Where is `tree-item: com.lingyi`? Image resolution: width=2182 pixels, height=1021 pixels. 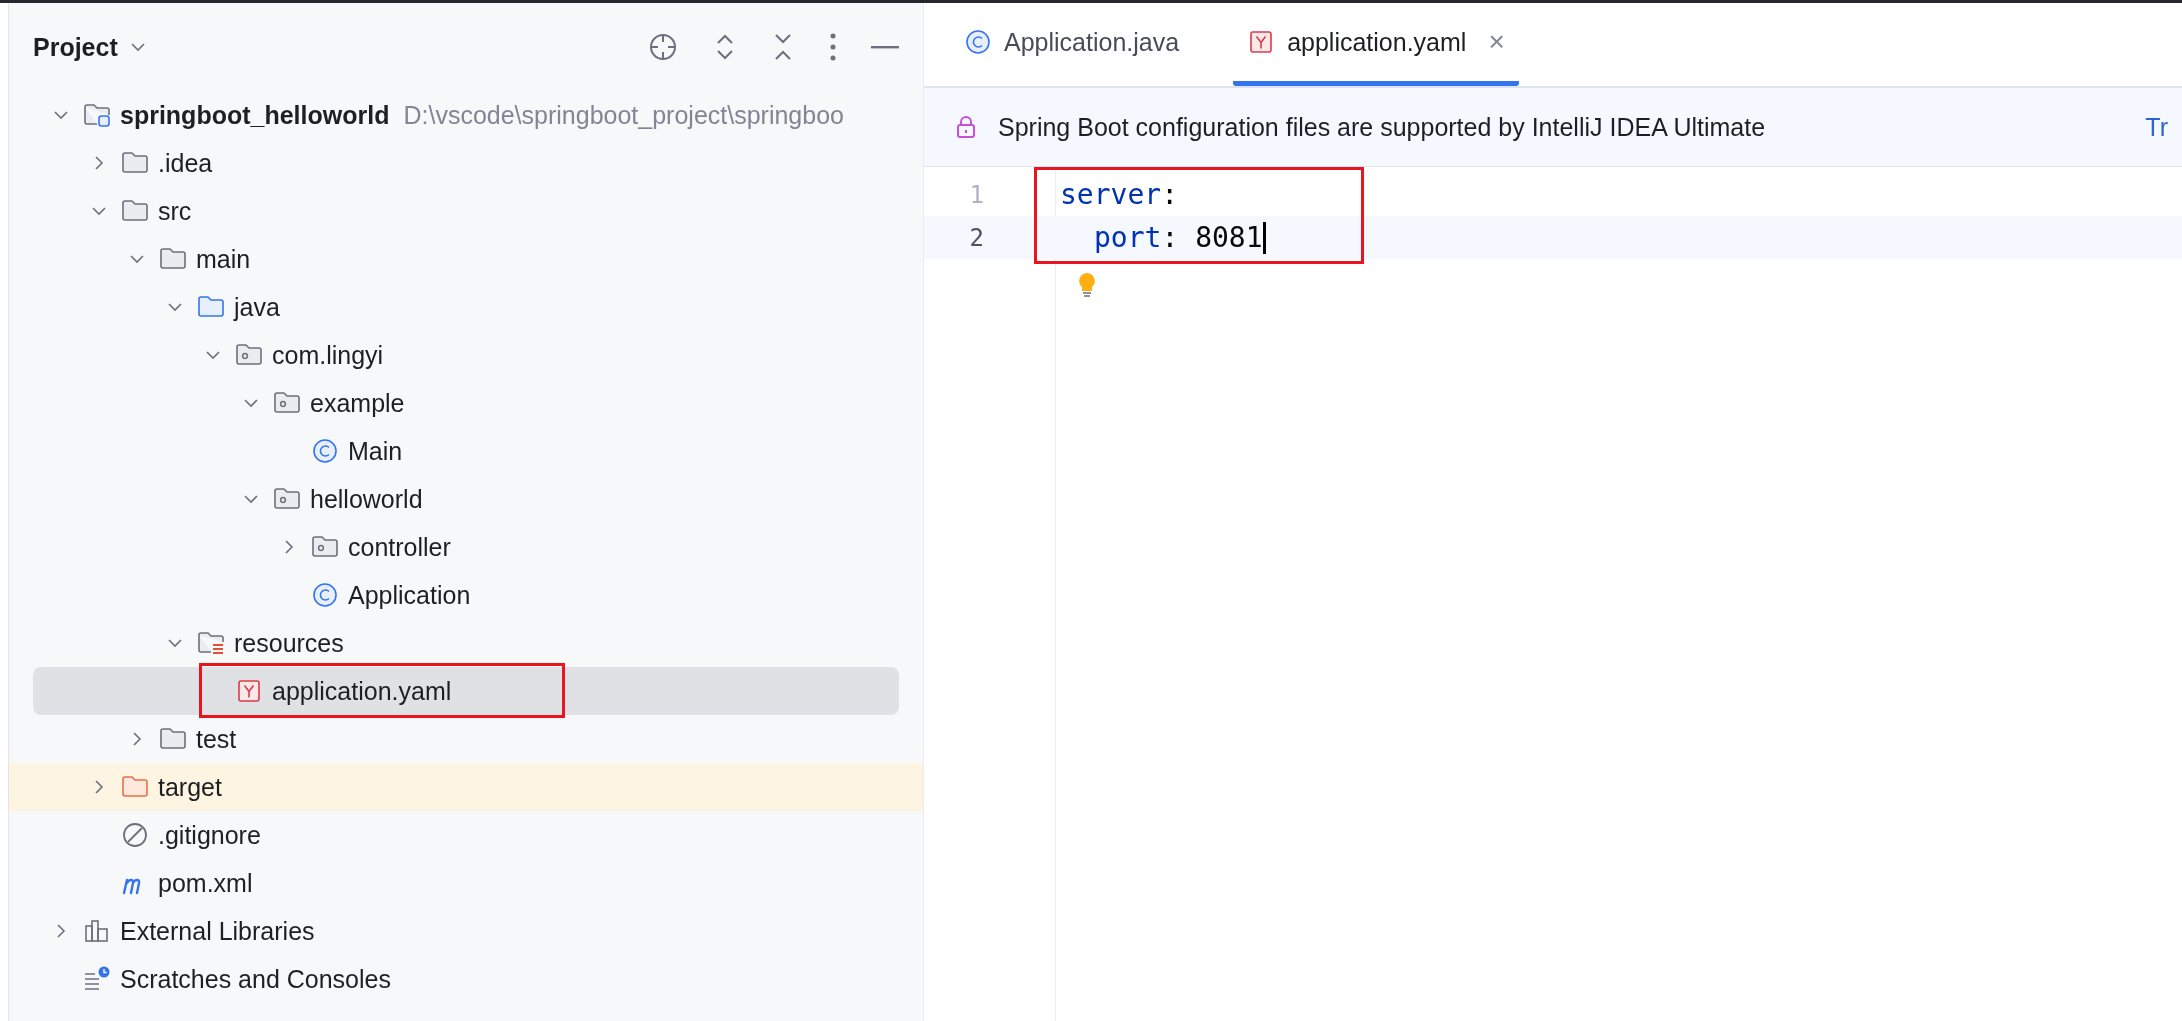
tree-item: com.lingyi is located at coordinates (466, 355).